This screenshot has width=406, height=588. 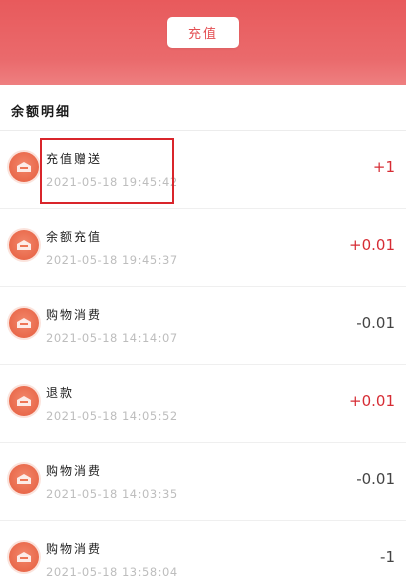 I want to click on transaction-time: 2021-05-18 19:45:37, so click(x=112, y=260).